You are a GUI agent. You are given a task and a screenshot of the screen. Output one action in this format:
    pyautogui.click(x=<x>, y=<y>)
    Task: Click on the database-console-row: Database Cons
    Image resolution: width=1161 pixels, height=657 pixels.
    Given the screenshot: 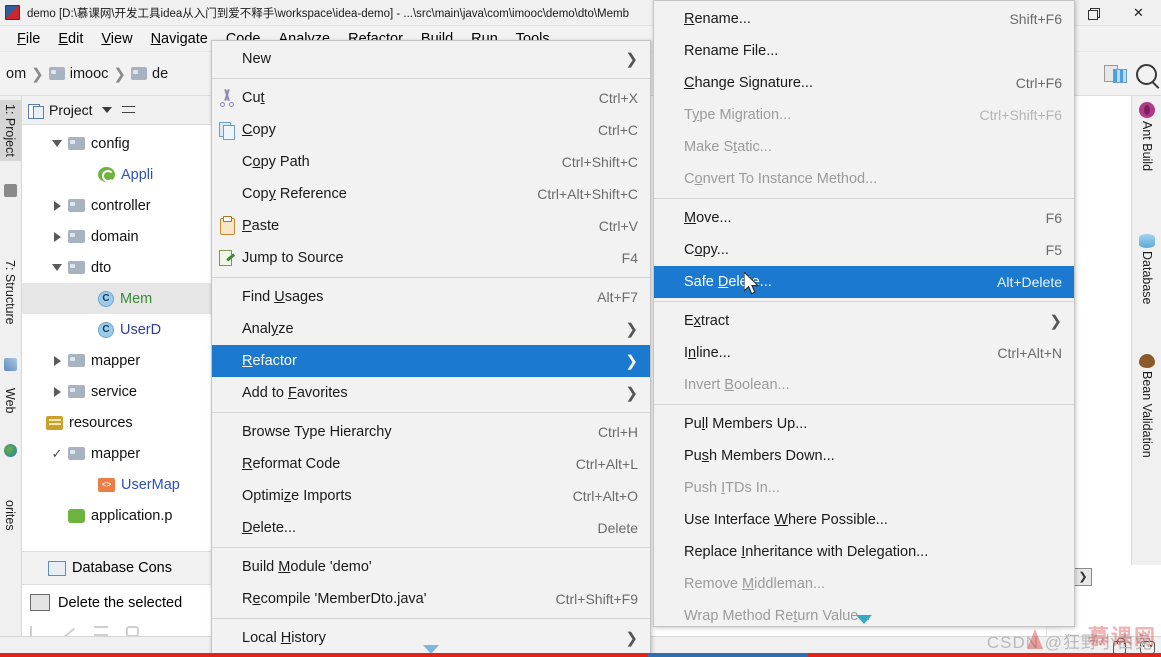 What is the action you would take?
    pyautogui.click(x=118, y=567)
    